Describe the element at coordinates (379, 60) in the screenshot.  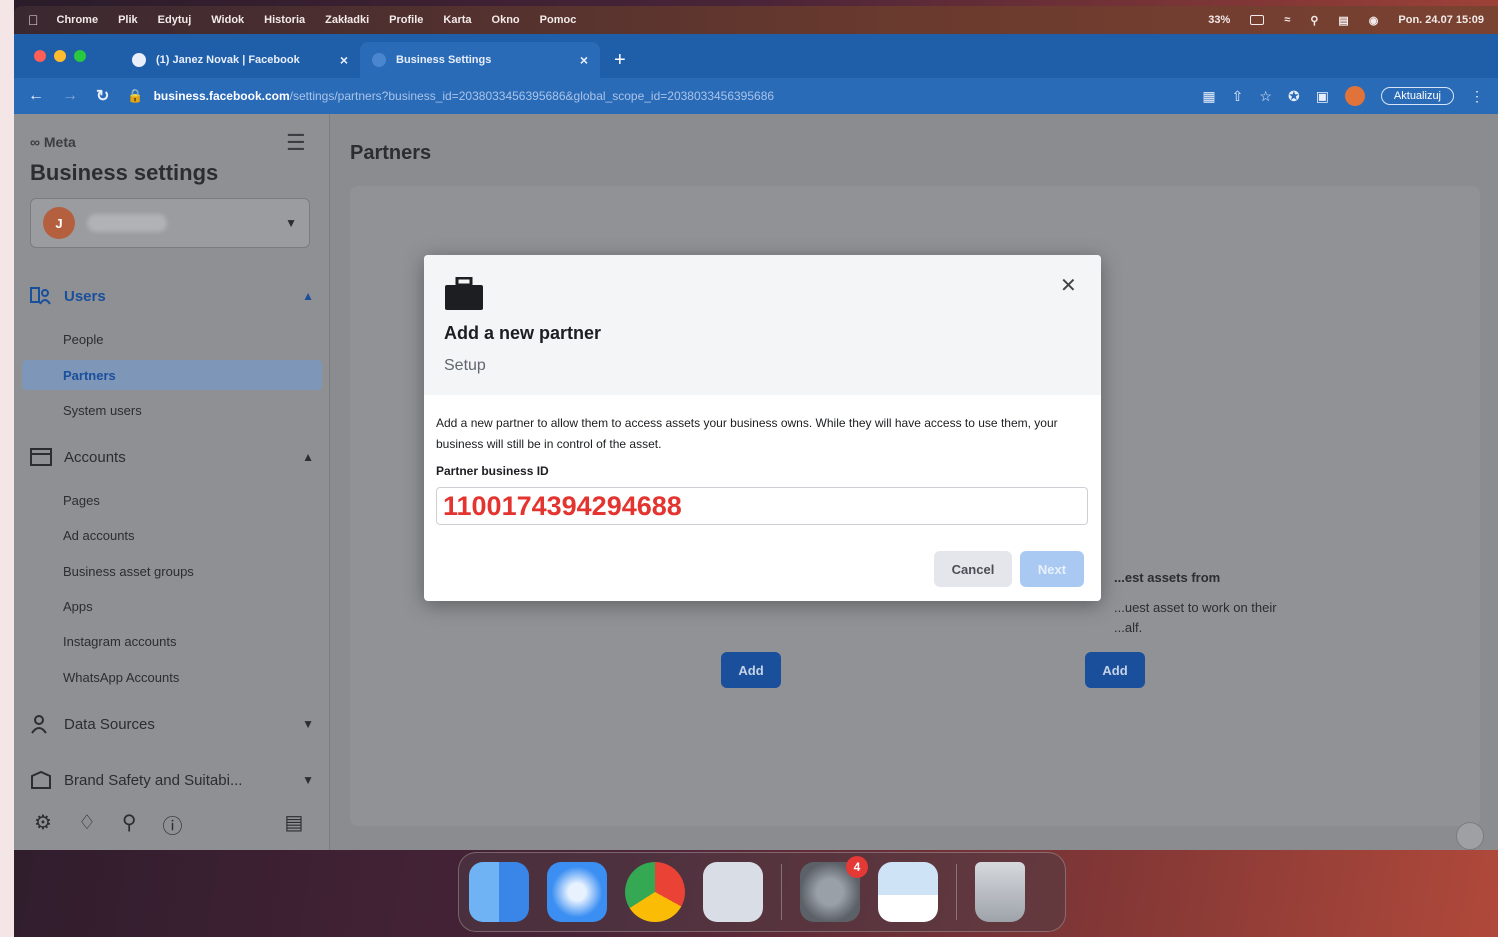
I see `meta-favicon-icon` at that location.